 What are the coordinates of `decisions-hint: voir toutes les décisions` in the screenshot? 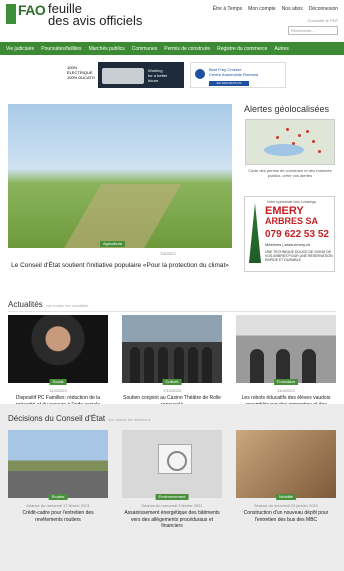 It's located at (129, 419).